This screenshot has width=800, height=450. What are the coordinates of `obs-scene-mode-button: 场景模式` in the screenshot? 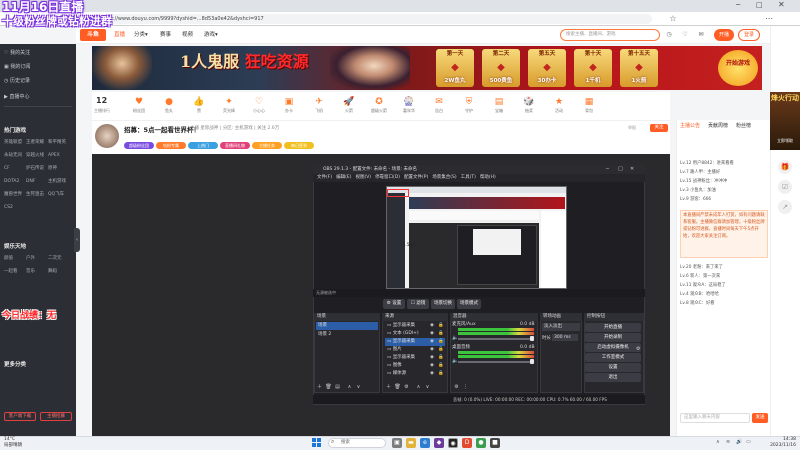 It's located at (469, 304).